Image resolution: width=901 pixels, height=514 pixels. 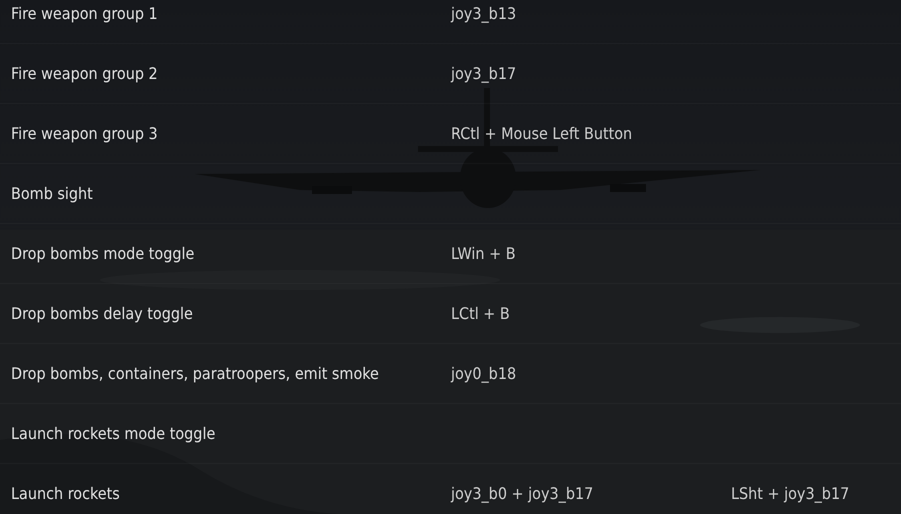 I want to click on key-binding: LSht + joy3_b17, so click(x=816, y=493).